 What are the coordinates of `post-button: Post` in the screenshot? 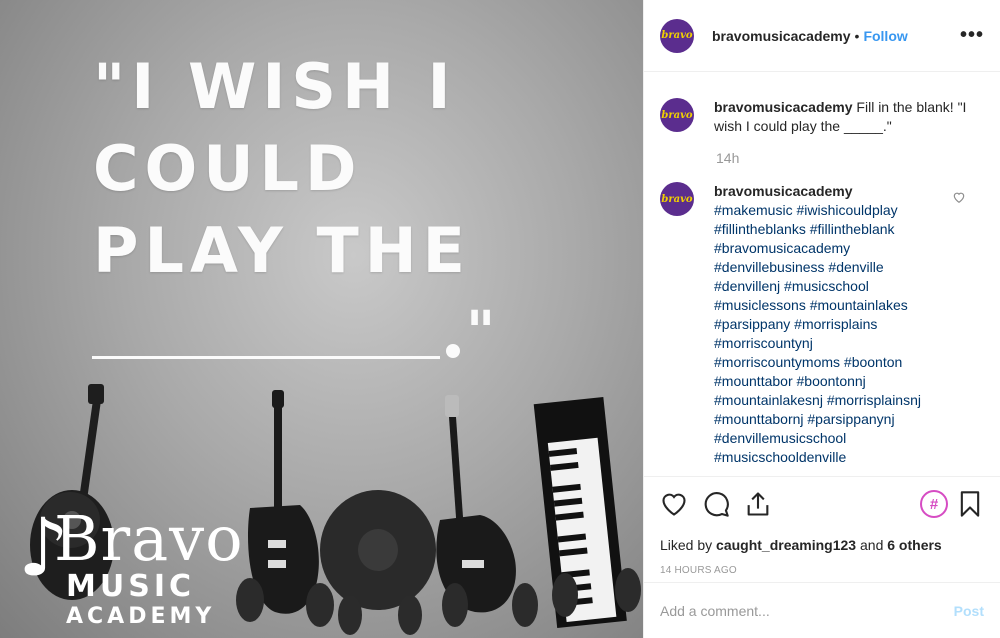 It's located at (969, 611).